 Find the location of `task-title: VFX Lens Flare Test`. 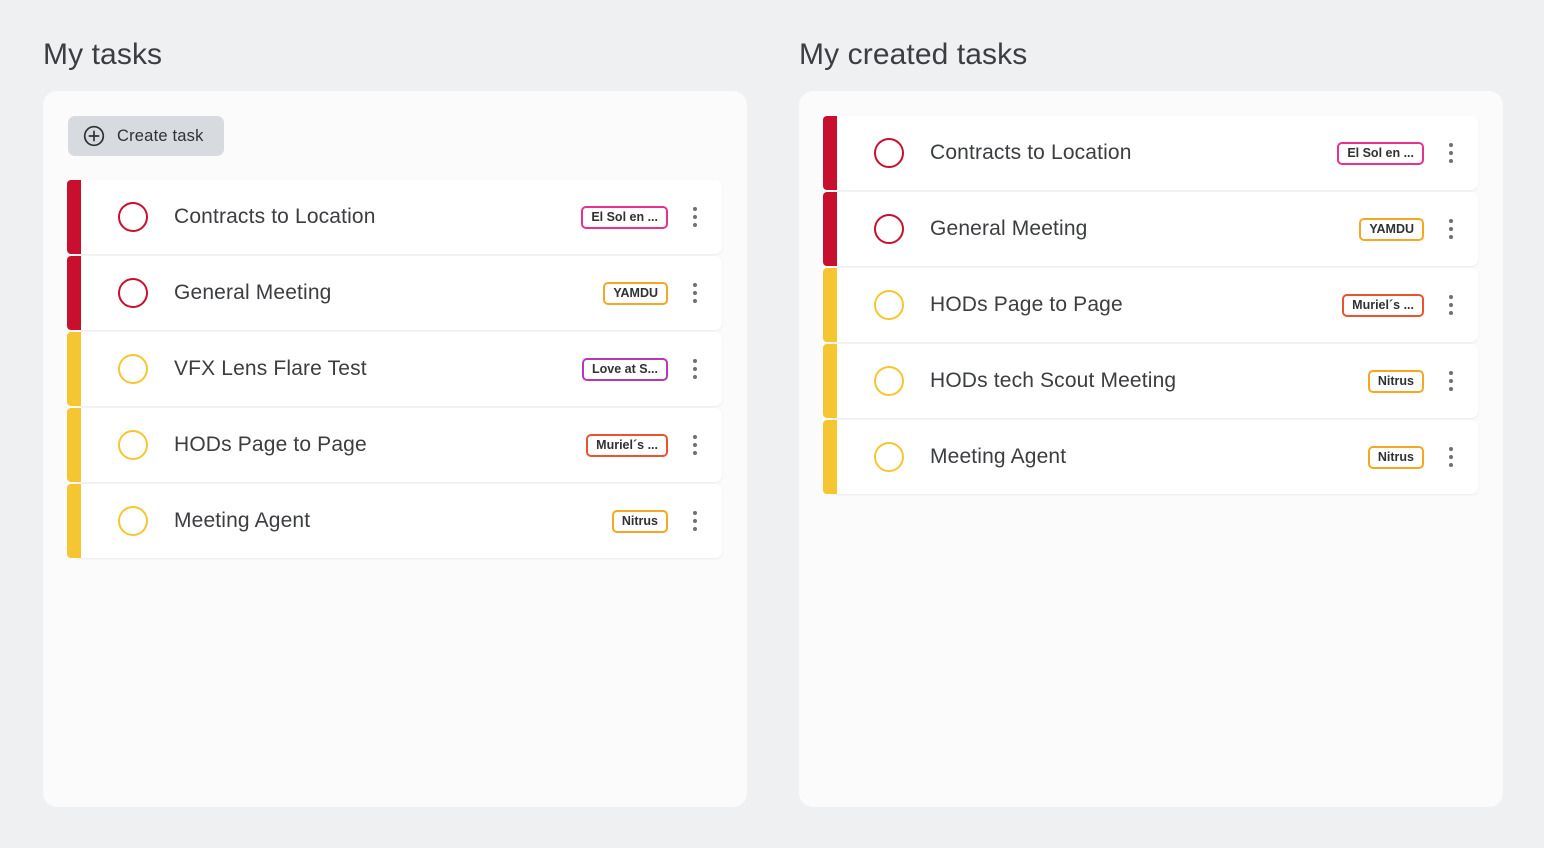

task-title: VFX Lens Flare Test is located at coordinates (270, 368).